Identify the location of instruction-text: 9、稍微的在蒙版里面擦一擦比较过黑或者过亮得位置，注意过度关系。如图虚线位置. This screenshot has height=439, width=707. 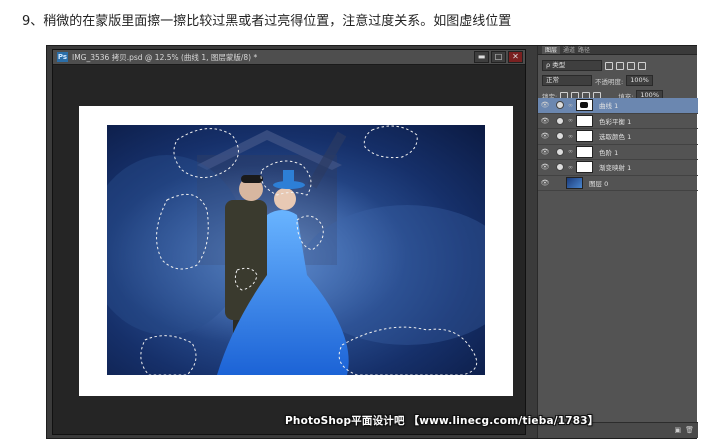
(267, 21).